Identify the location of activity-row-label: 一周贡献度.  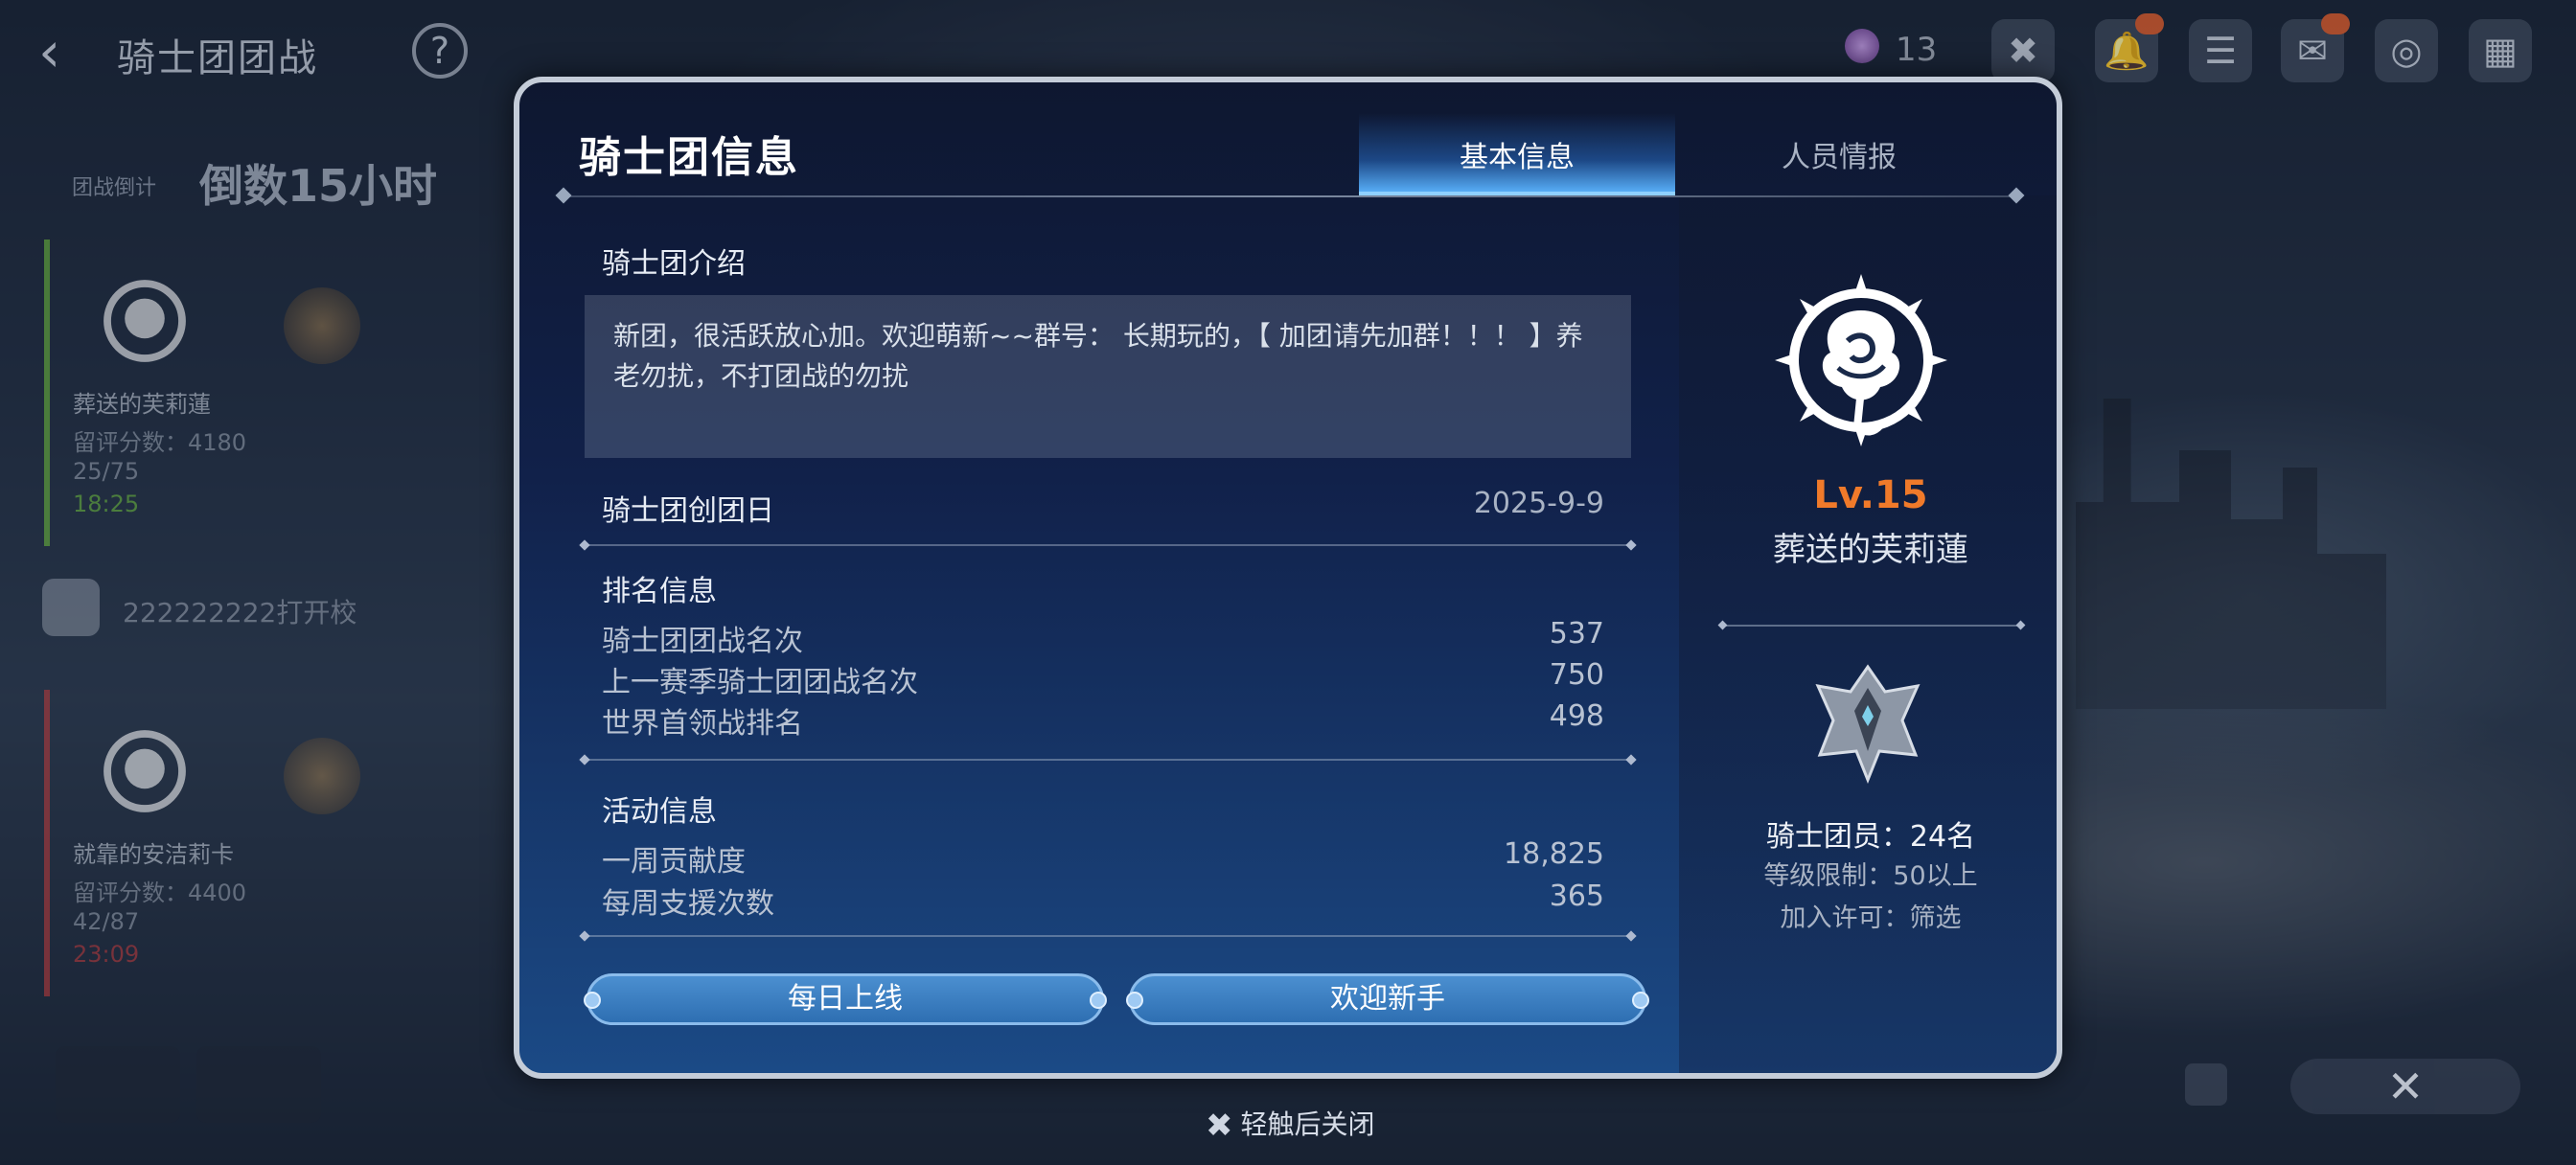
(674, 862).